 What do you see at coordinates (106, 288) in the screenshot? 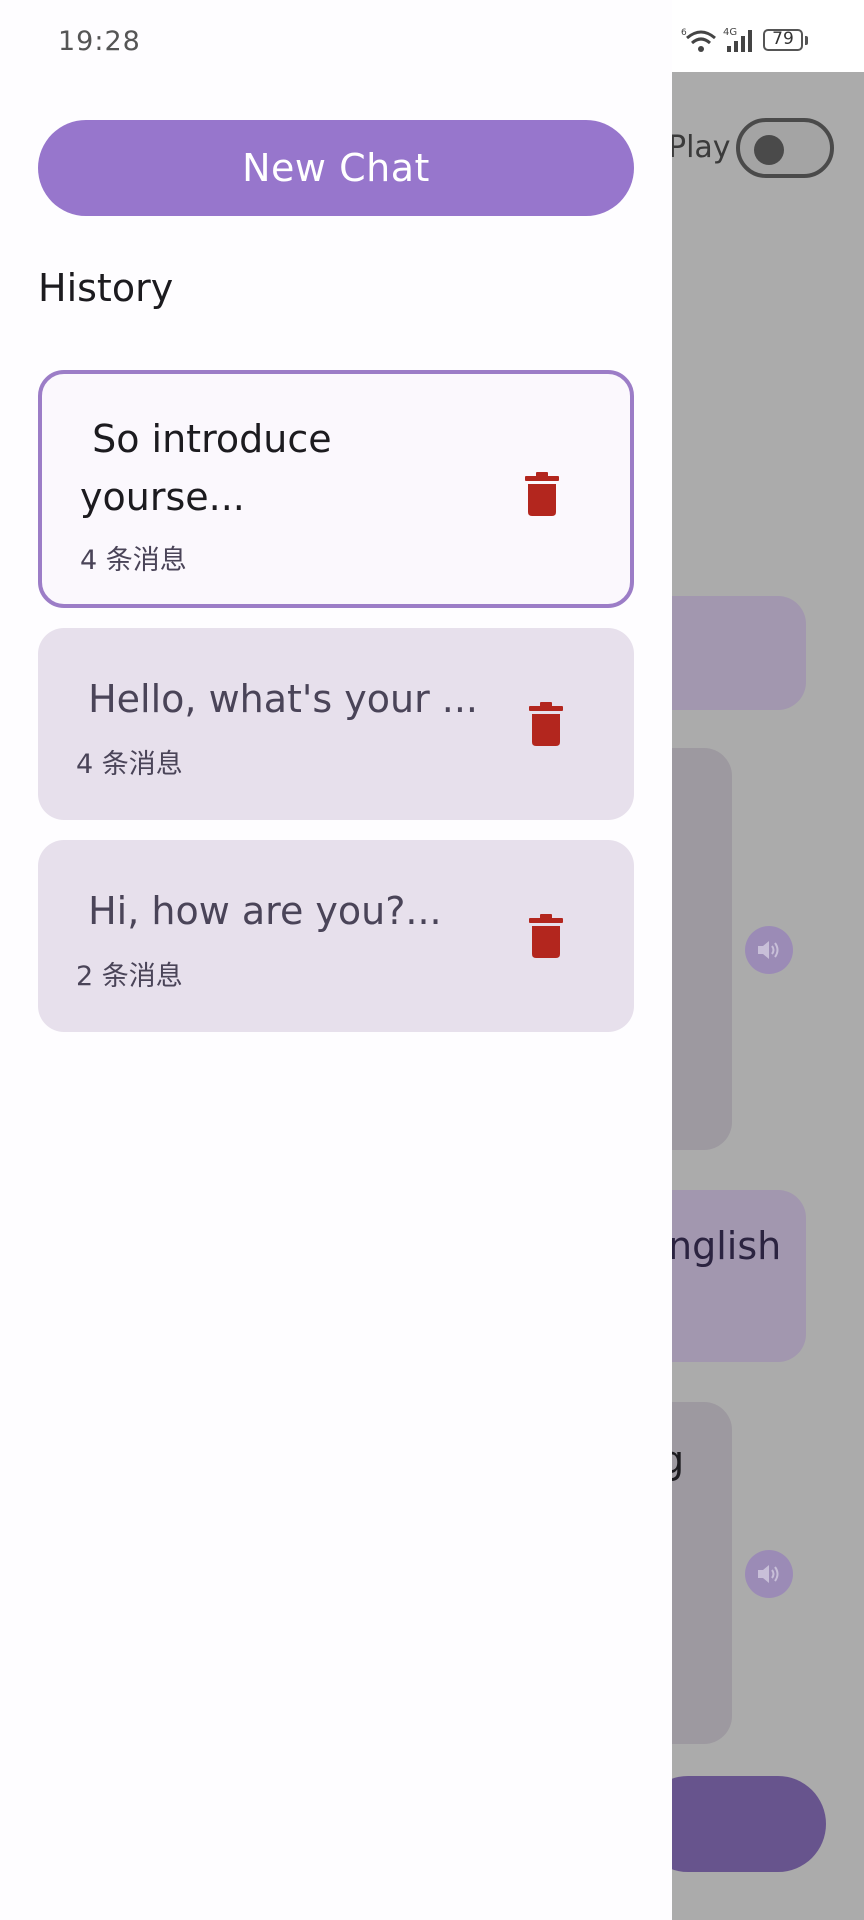
I see `history-heading: History` at bounding box center [106, 288].